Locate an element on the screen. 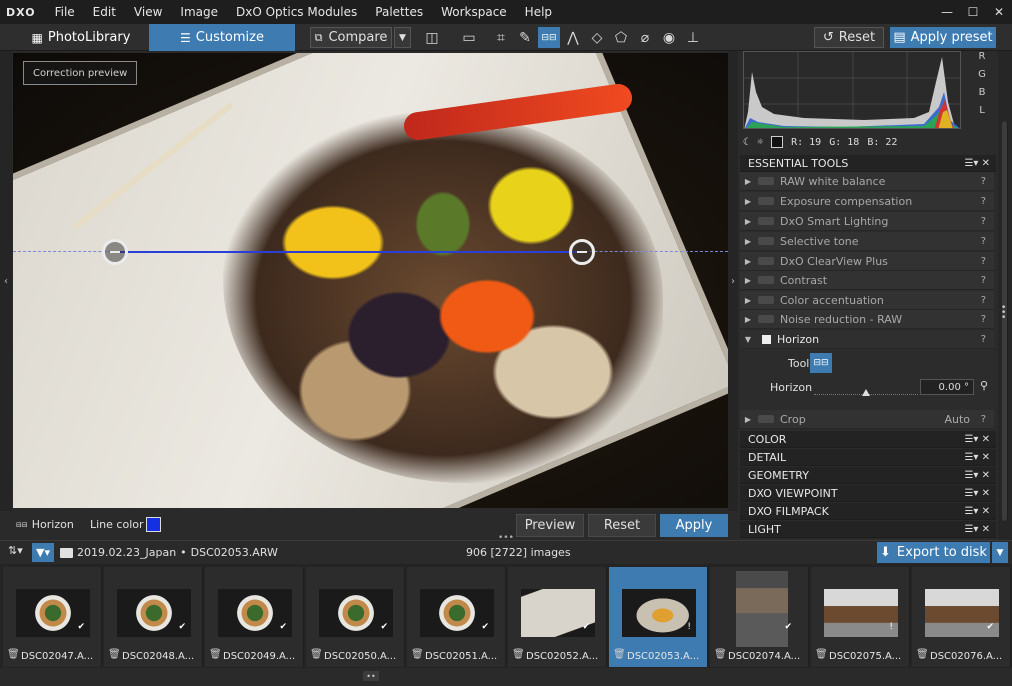 This screenshot has height=686, width=1012. filmpack-section-header: DXO FILMPACK ☰▾ ✕ is located at coordinates (868, 511).